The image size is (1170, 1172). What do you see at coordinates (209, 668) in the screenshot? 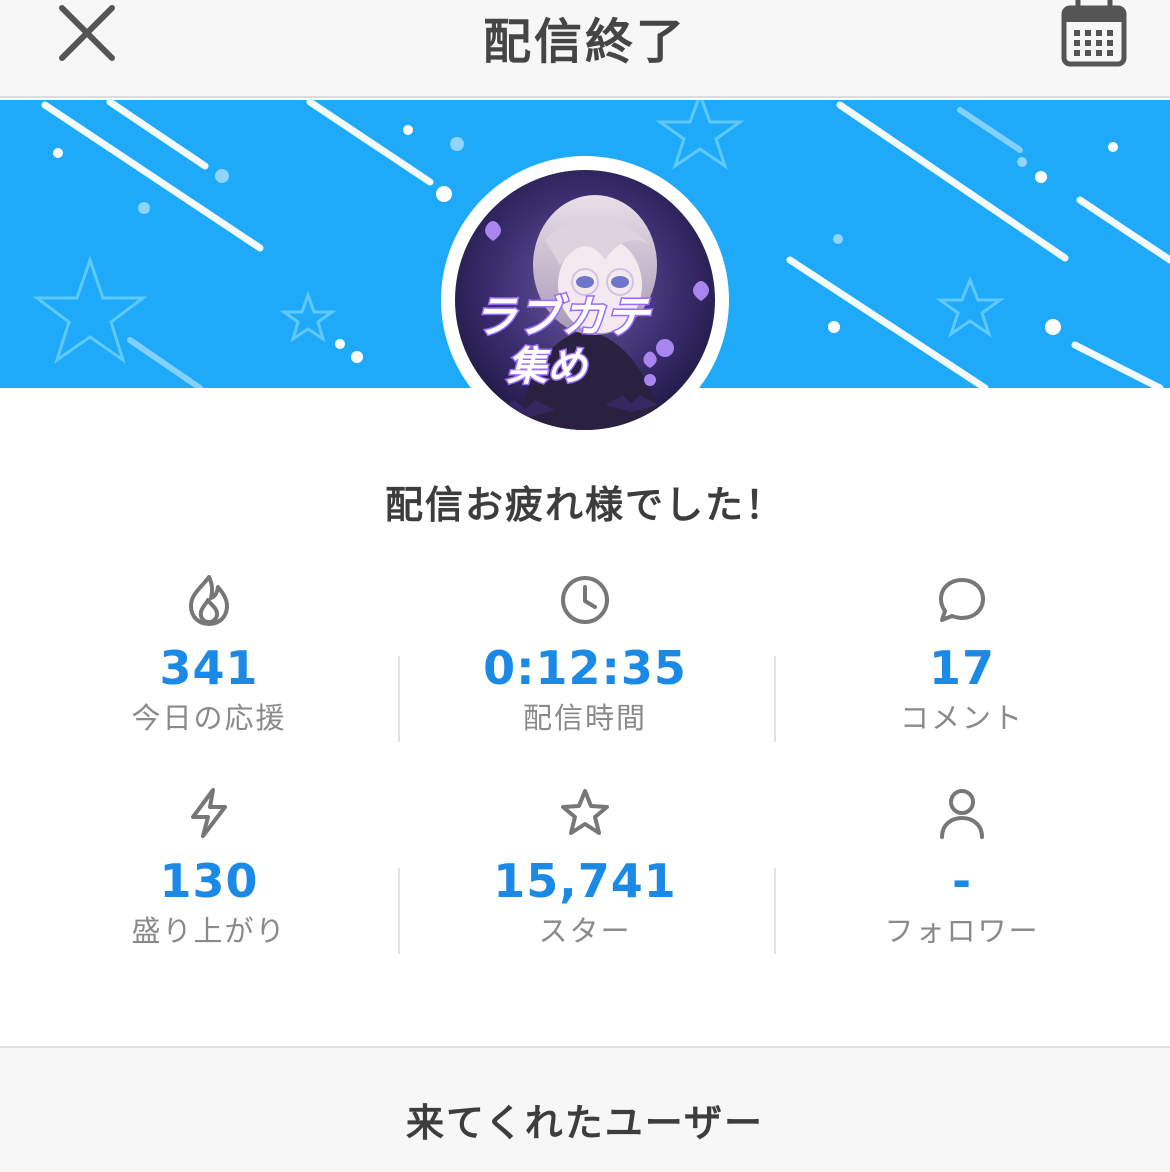
I see `stat-value: 341` at bounding box center [209, 668].